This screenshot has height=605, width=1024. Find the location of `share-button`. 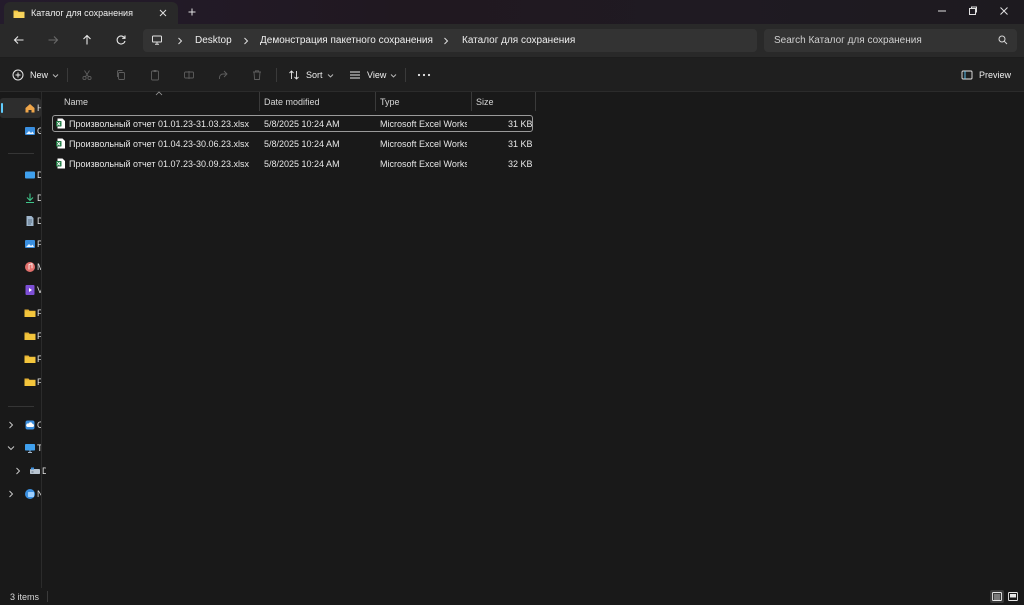

share-button is located at coordinates (223, 75).